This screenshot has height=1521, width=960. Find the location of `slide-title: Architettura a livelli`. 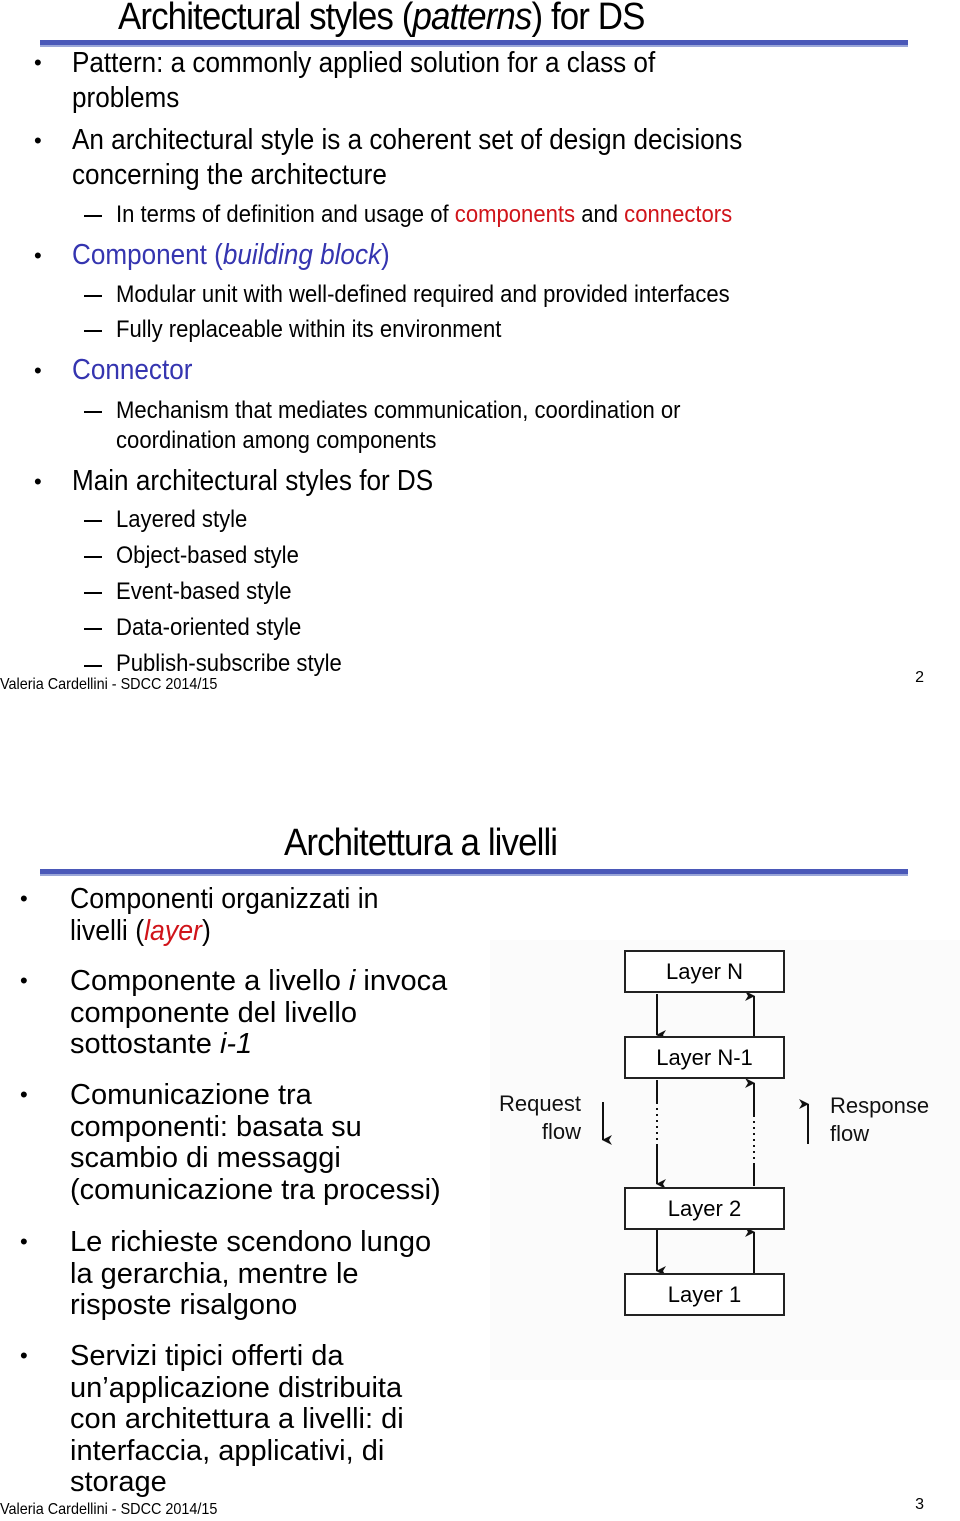

slide-title: Architettura a livelli is located at coordinates (421, 843).